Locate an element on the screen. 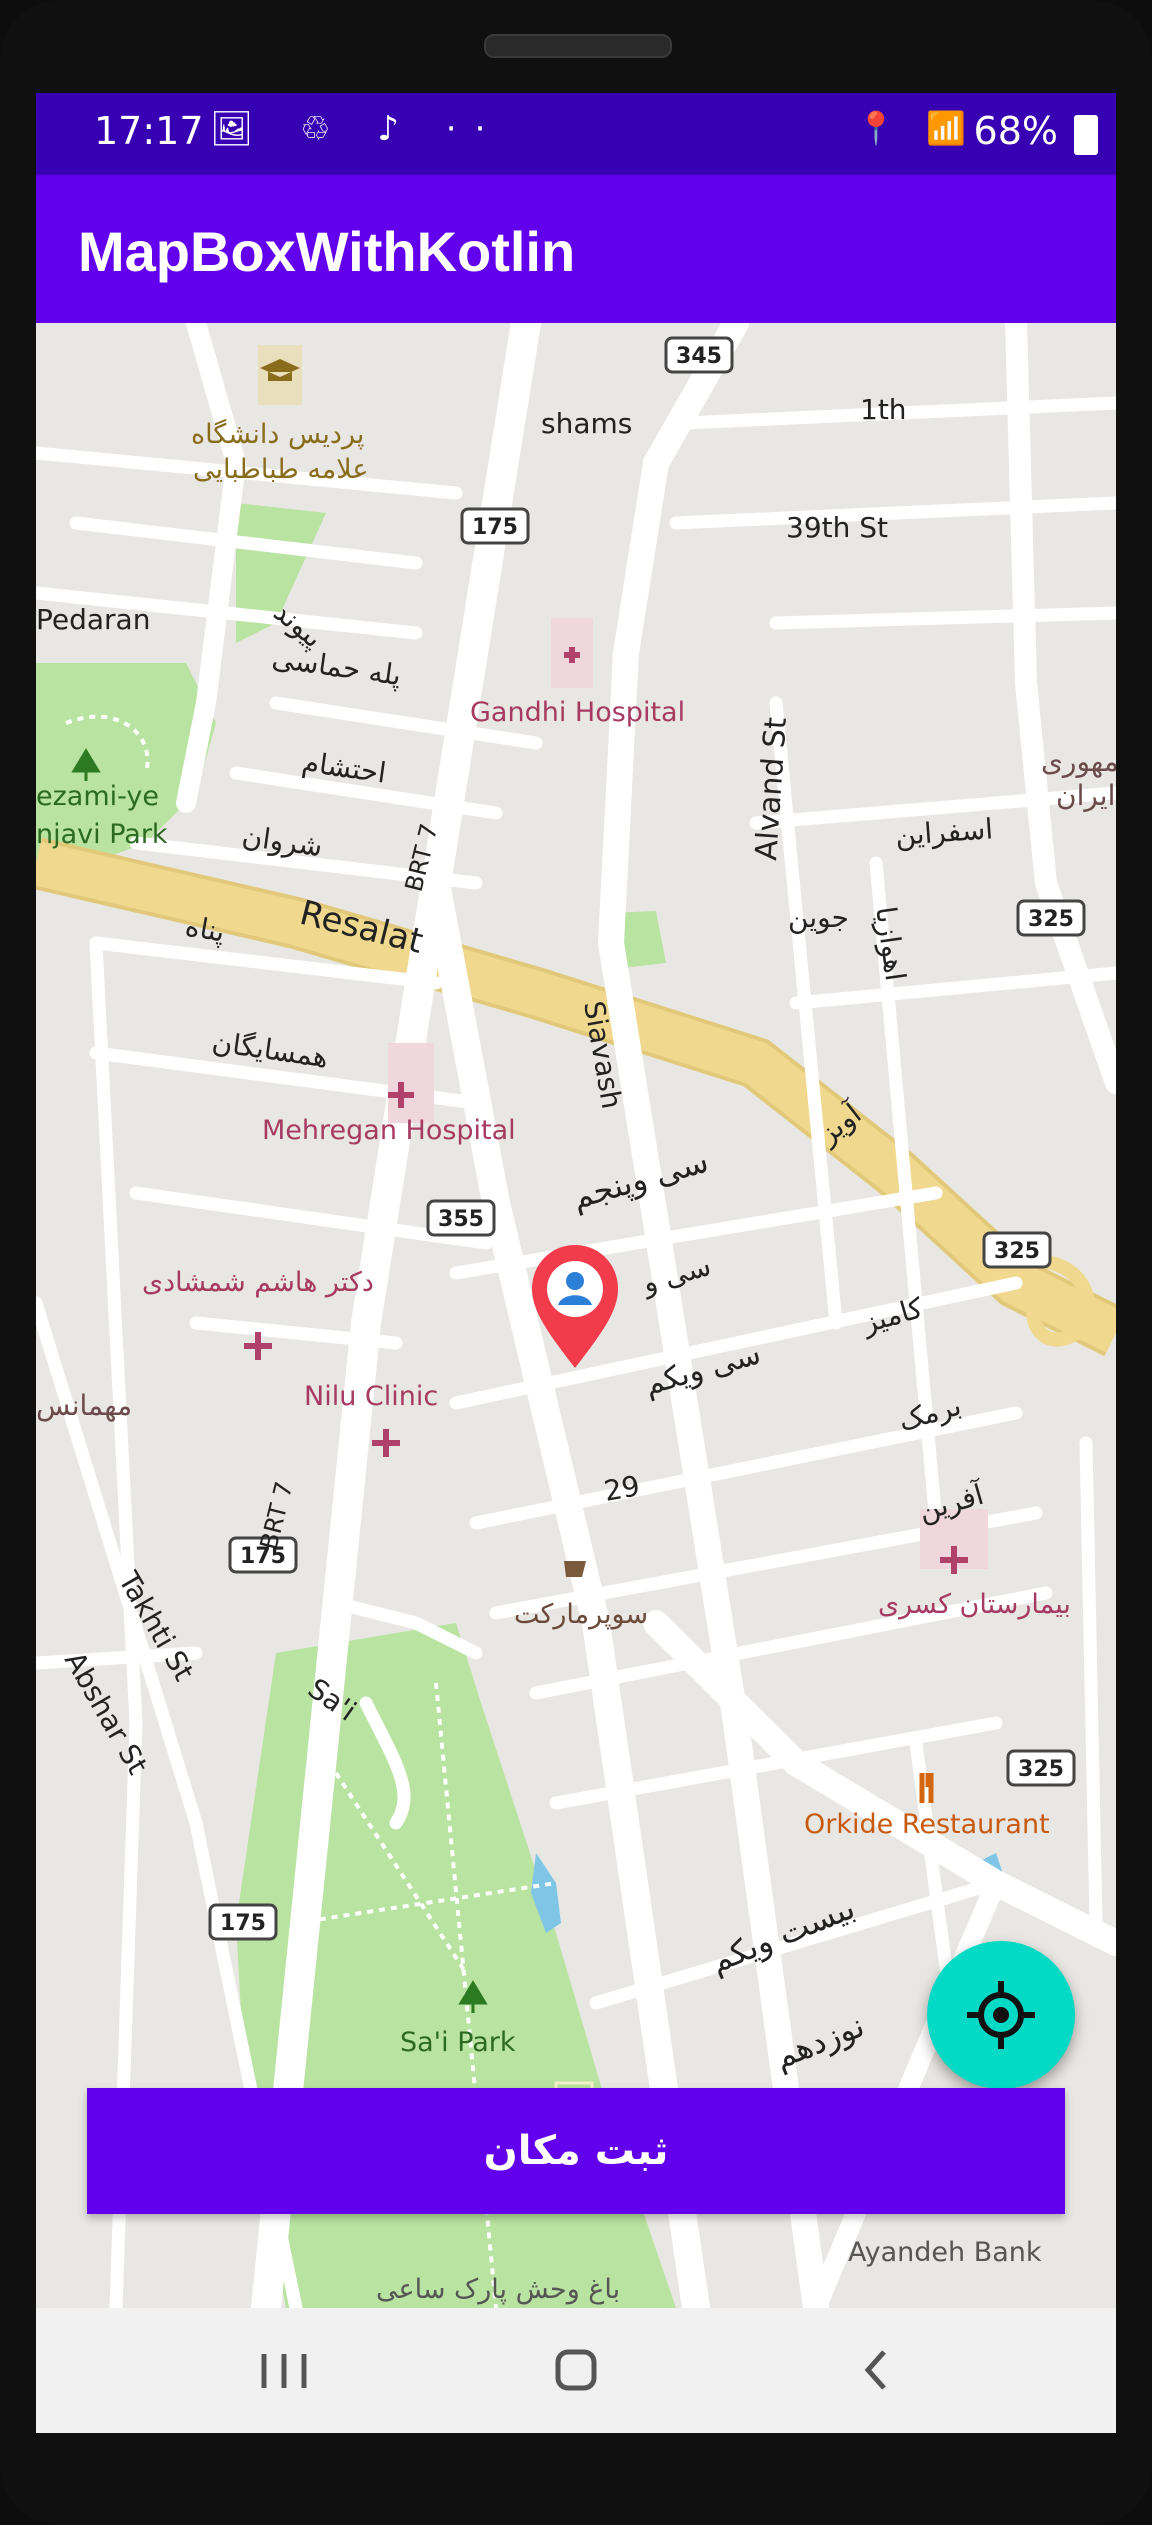 The width and height of the screenshot is (1152, 2525). svg-text: Nilu Clinic is located at coordinates (371, 1396).